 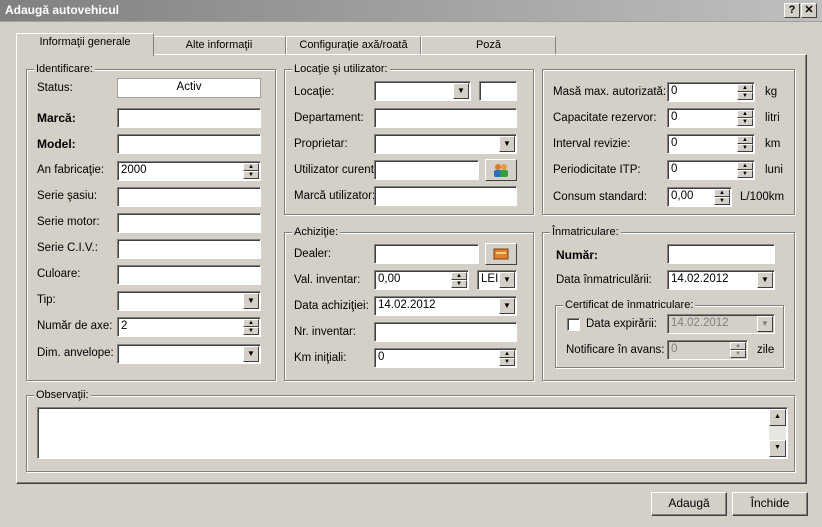 What do you see at coordinates (707, 350) in the screenshot?
I see `notificare-spinner: 0 ▲ ▼` at bounding box center [707, 350].